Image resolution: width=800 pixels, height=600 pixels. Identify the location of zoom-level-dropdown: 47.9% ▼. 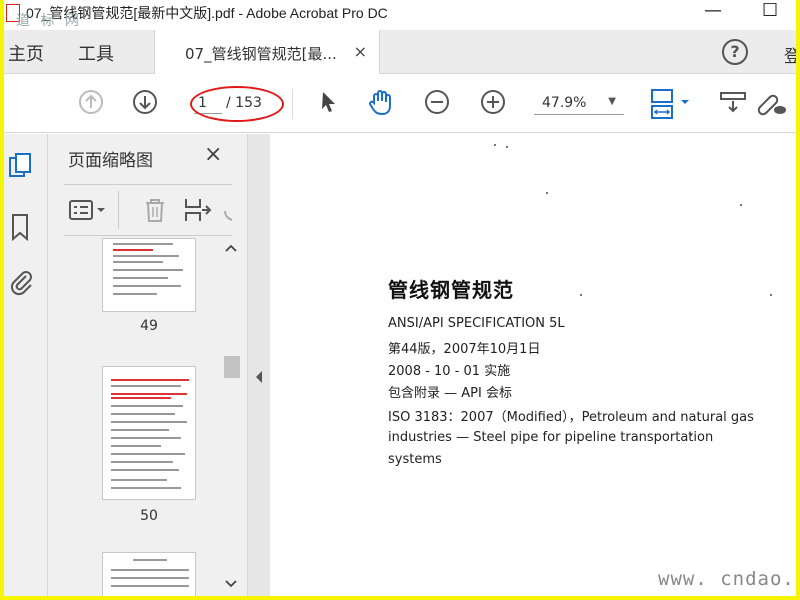
(579, 104).